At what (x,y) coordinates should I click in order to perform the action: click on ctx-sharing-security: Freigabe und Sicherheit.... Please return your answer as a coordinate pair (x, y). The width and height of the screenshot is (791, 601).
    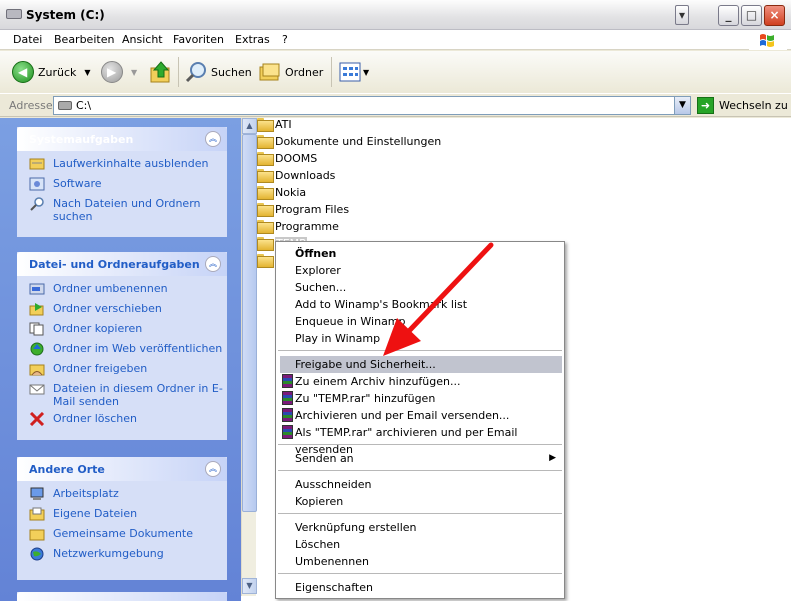
    Looking at the image, I should click on (421, 364).